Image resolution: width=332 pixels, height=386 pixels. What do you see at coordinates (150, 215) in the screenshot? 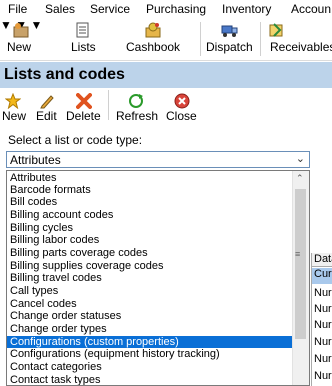
I see `dropdown-option: Billing account codes` at bounding box center [150, 215].